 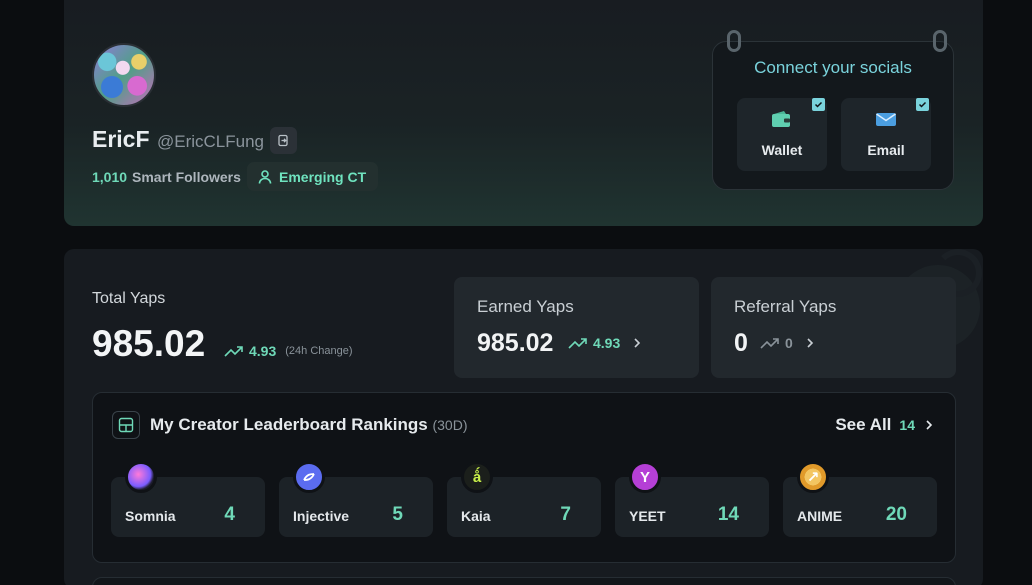 I want to click on tier-badge: Emerging CT, so click(x=313, y=176).